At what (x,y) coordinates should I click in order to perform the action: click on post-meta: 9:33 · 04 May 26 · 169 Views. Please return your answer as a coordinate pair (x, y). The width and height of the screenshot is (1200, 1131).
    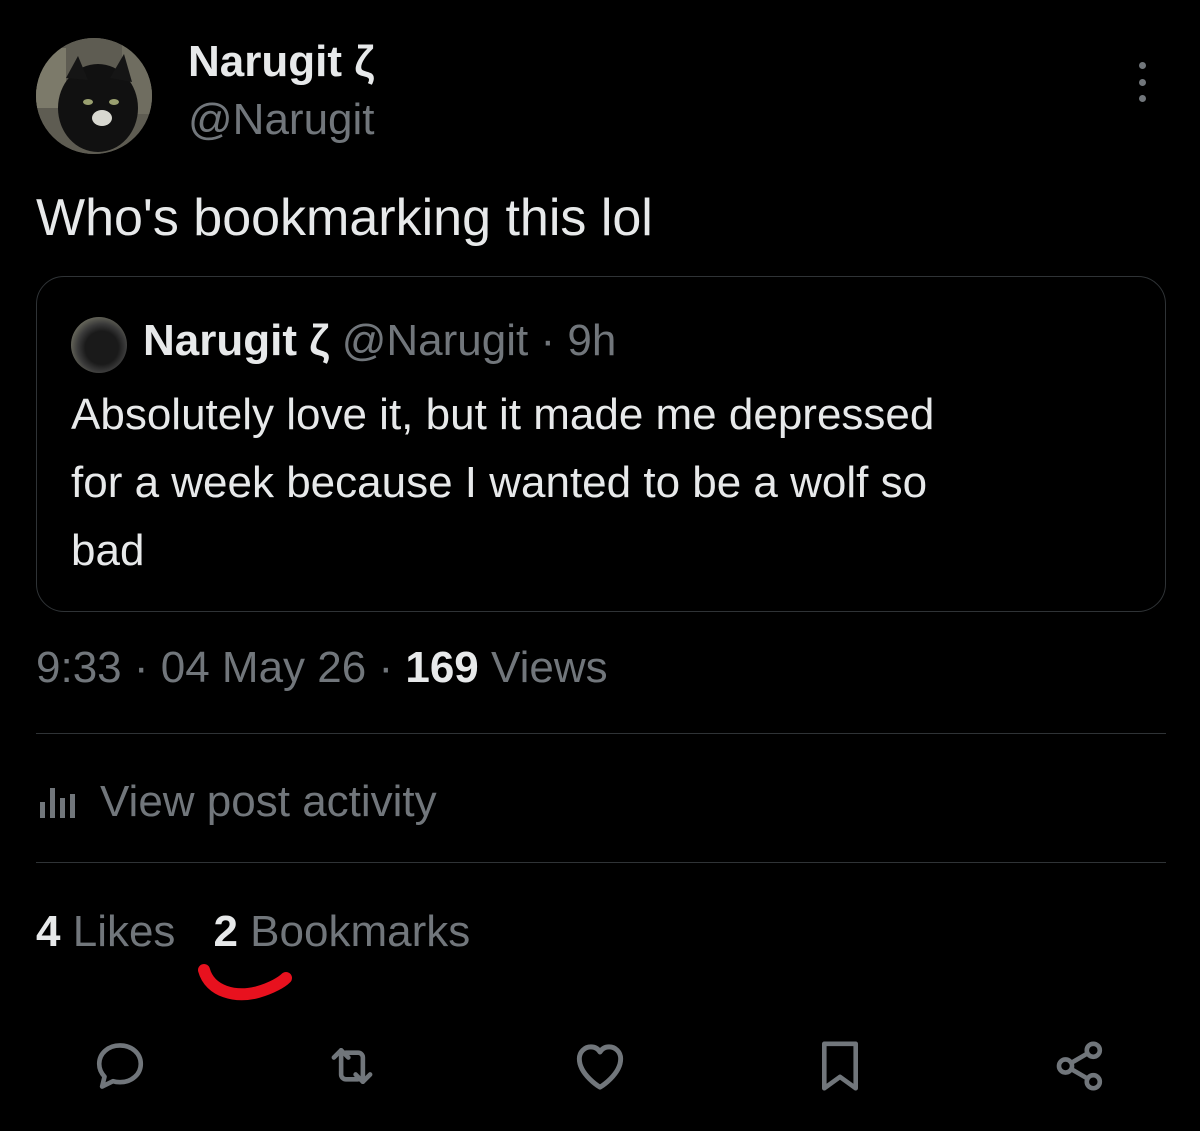
    Looking at the image, I should click on (322, 668).